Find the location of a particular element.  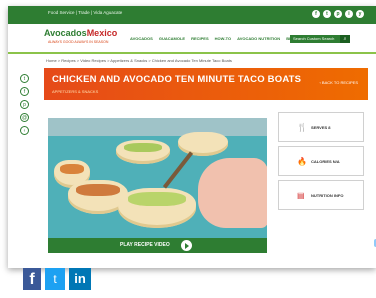

share-pinterest-icon: p is located at coordinates (24, 104).